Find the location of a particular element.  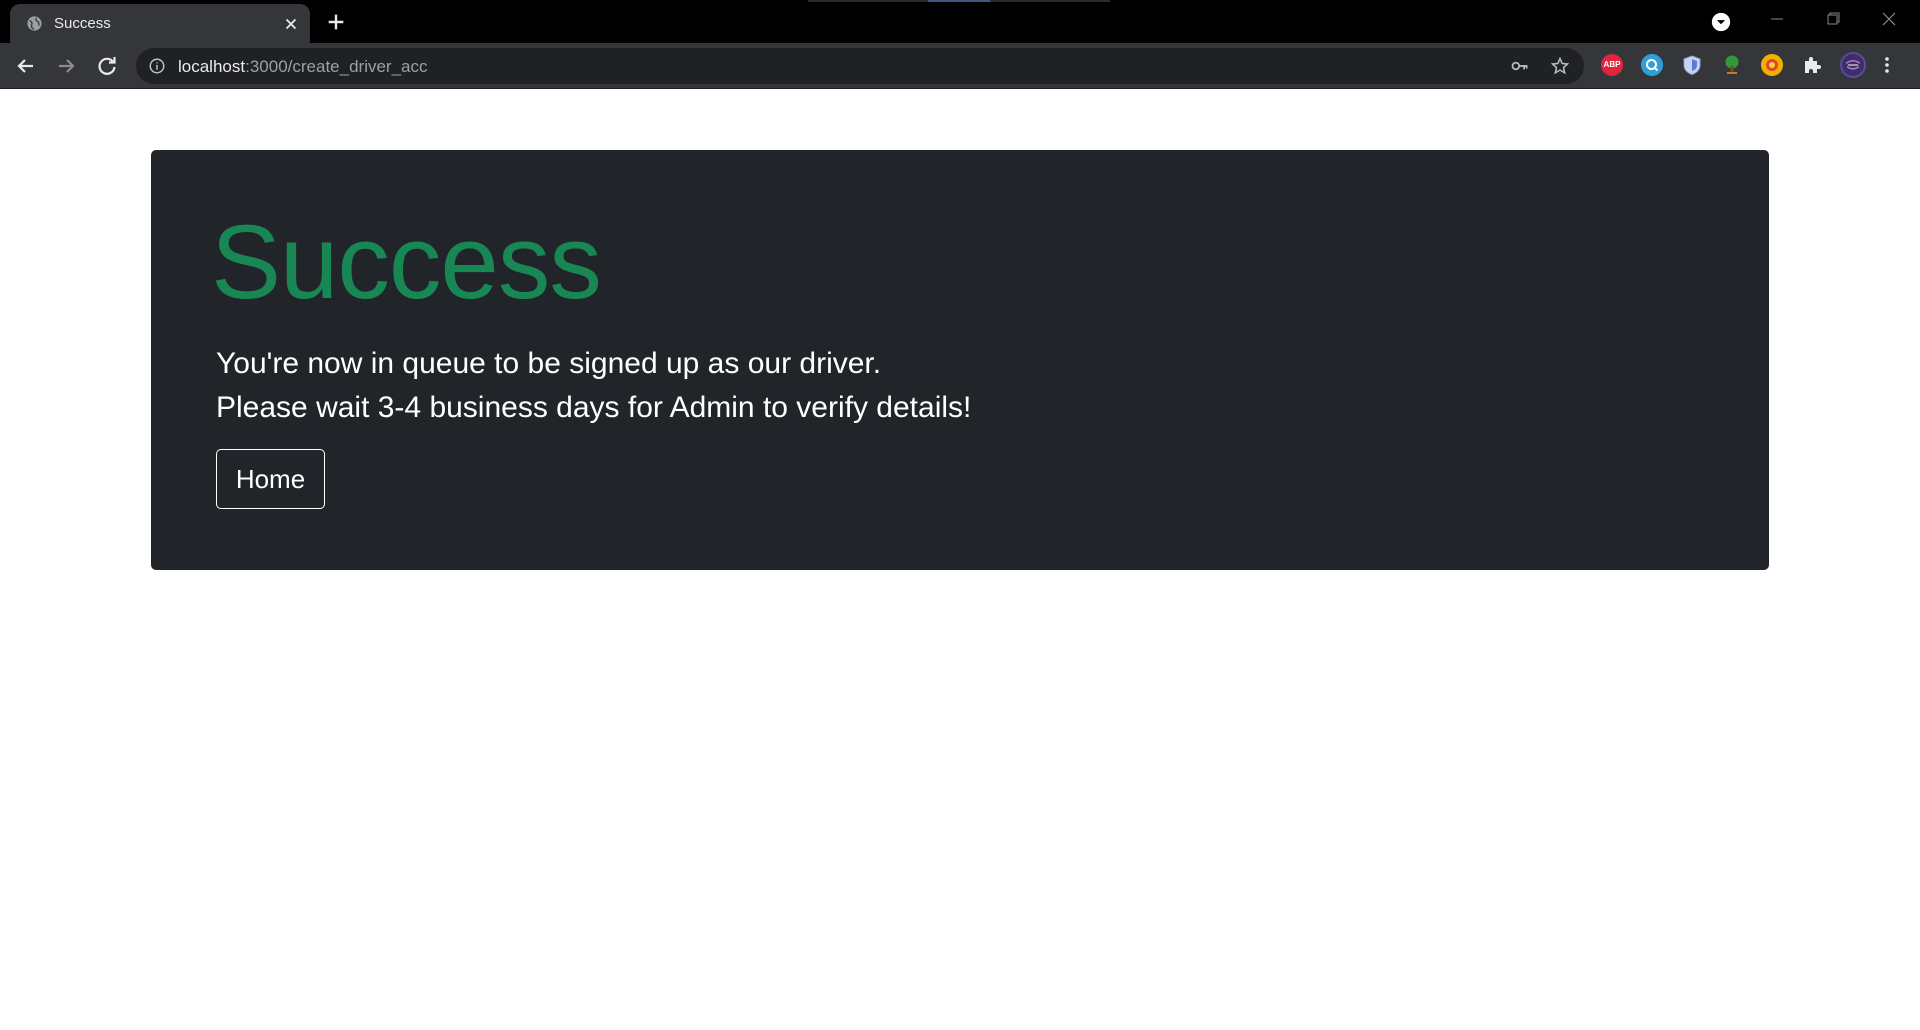

profile-avatar-icon is located at coordinates (1853, 65).